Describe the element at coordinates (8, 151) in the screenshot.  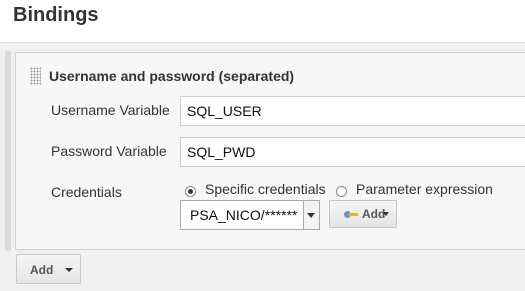
I see `section-strip` at that location.